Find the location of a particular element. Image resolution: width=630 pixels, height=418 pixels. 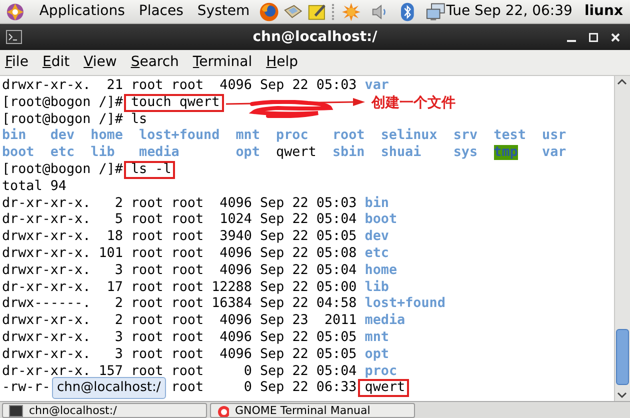

logo-icon is located at coordinates (15, 12).